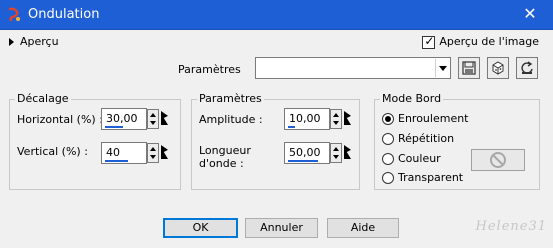 This screenshot has width=553, height=248. I want to click on amplitude-label: Amplitude :, so click(231, 119).